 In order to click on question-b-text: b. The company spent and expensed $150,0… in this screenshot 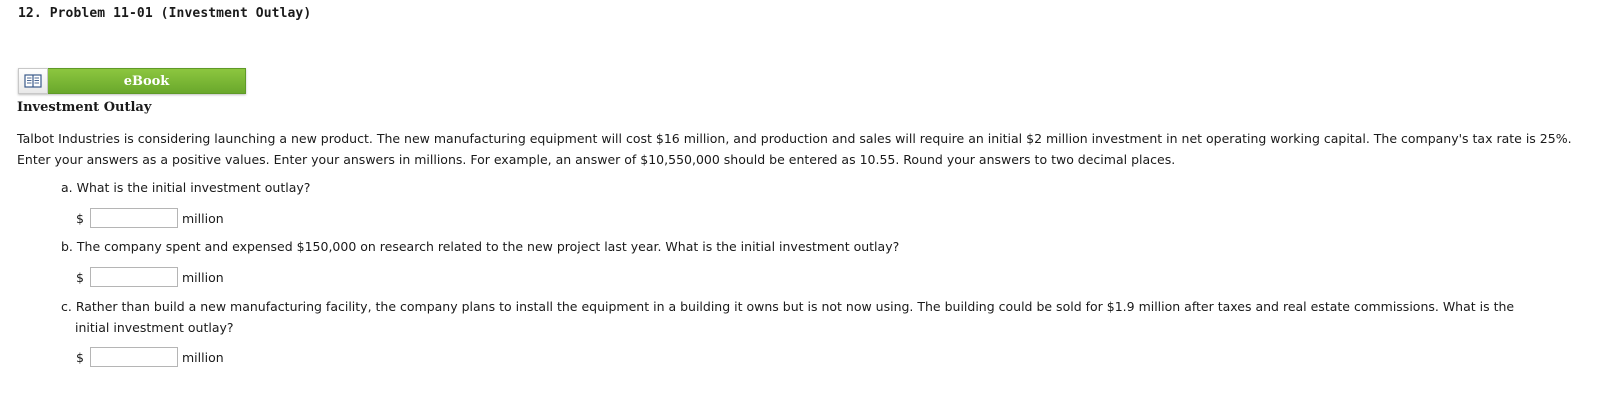, I will do `click(480, 246)`.